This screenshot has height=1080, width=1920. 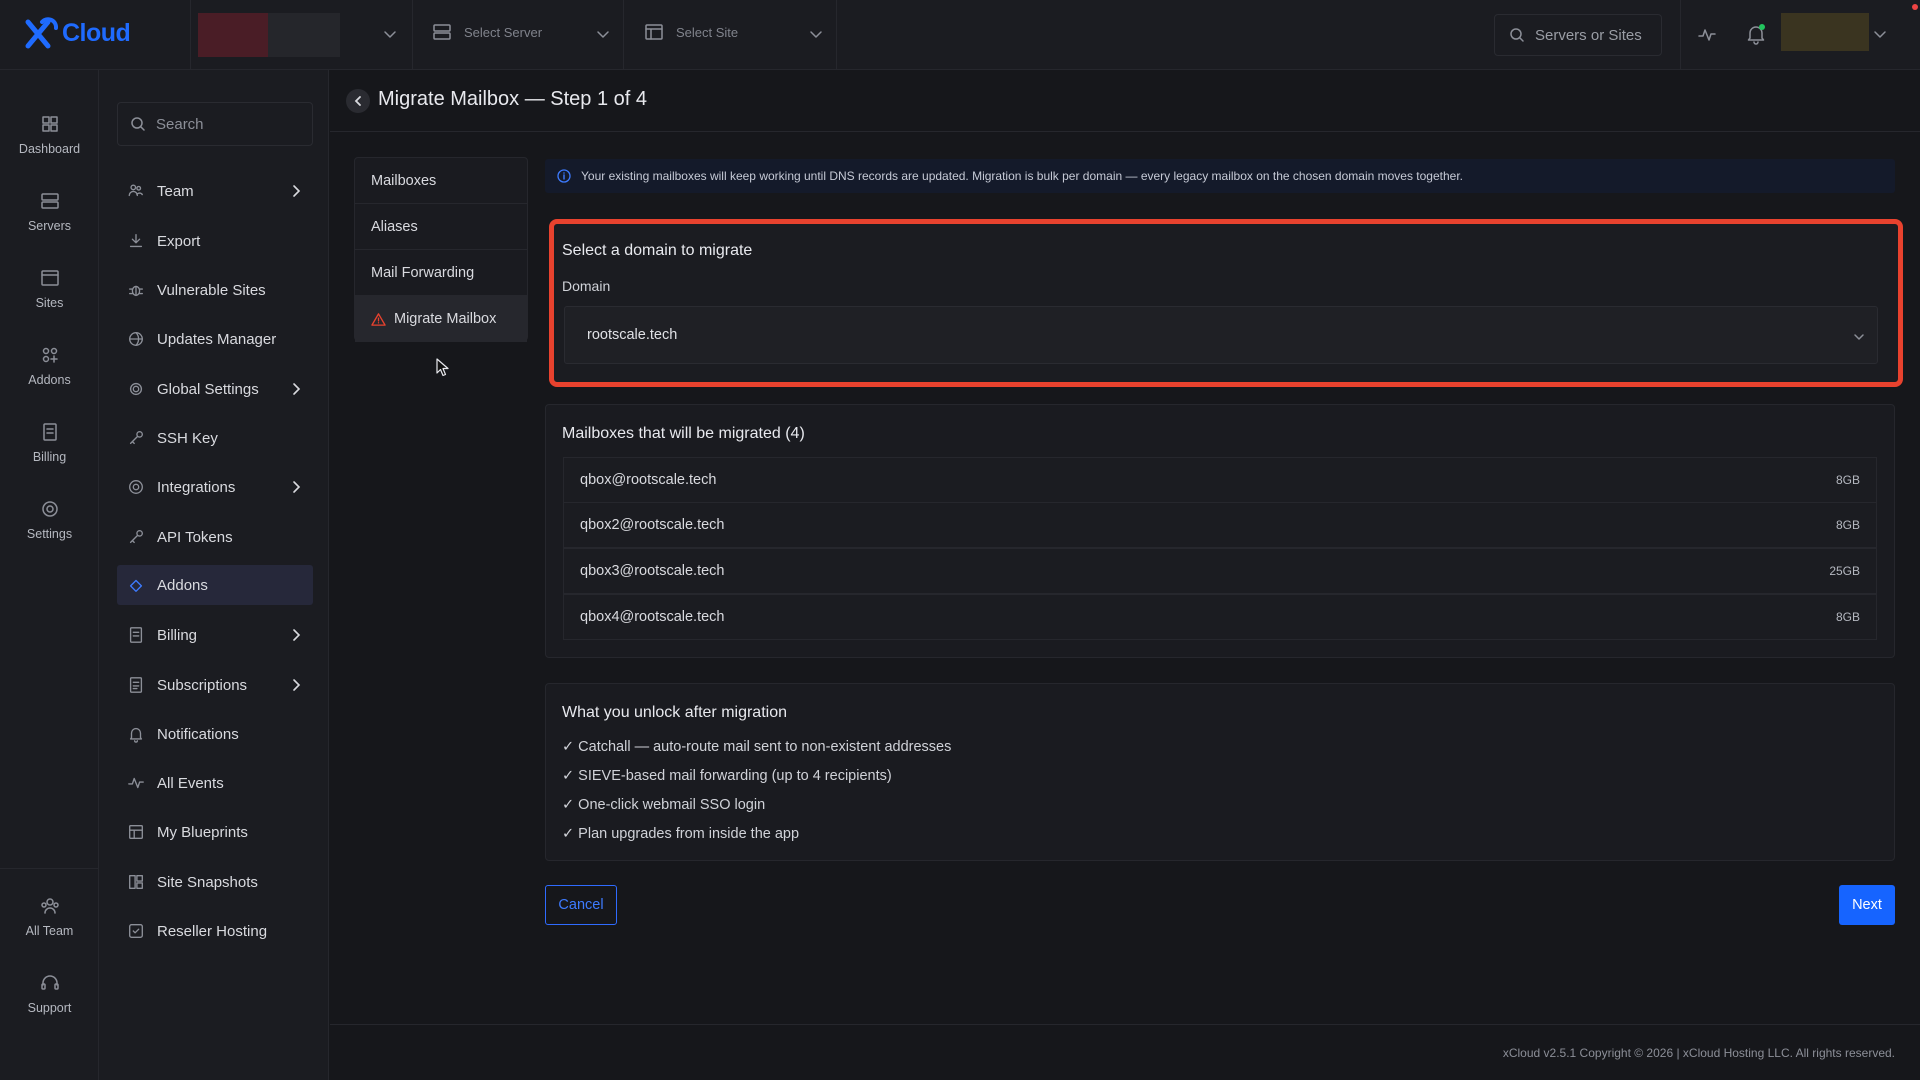 What do you see at coordinates (1220, 571) in the screenshot?
I see `mailbox-row: qbox3@rootscale.tech 25GB` at bounding box center [1220, 571].